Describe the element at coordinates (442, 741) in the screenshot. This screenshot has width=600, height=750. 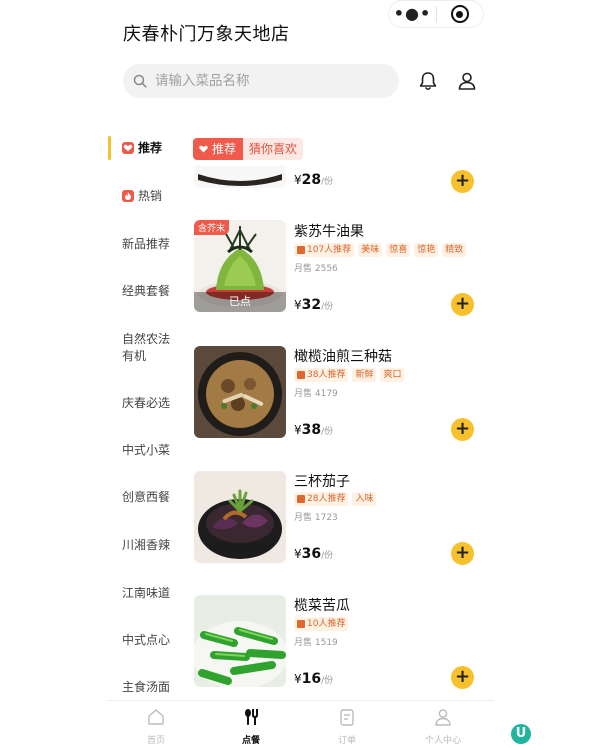
I see `nav-label: 个人中心` at that location.